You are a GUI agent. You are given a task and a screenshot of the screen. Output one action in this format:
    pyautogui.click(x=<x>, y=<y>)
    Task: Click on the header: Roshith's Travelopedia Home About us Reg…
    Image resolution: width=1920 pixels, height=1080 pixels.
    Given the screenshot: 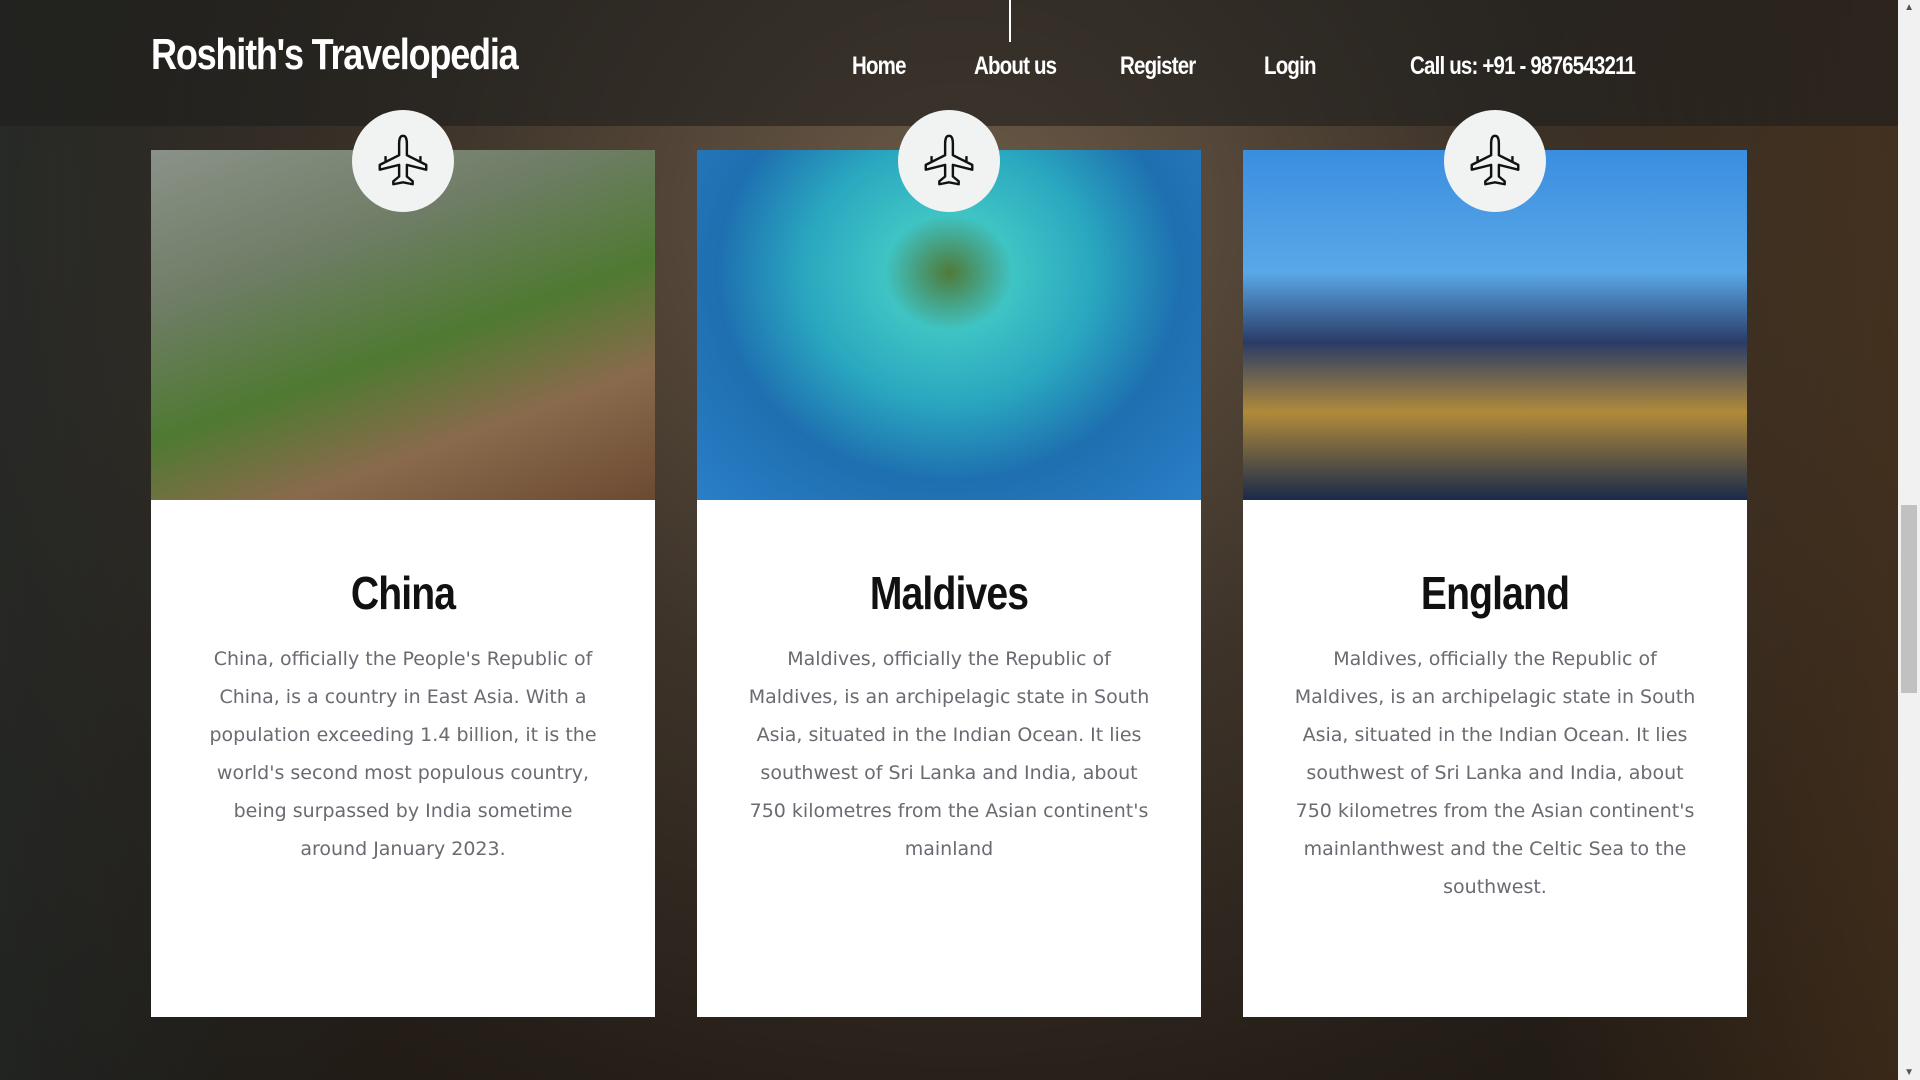 What is the action you would take?
    pyautogui.click(x=949, y=63)
    